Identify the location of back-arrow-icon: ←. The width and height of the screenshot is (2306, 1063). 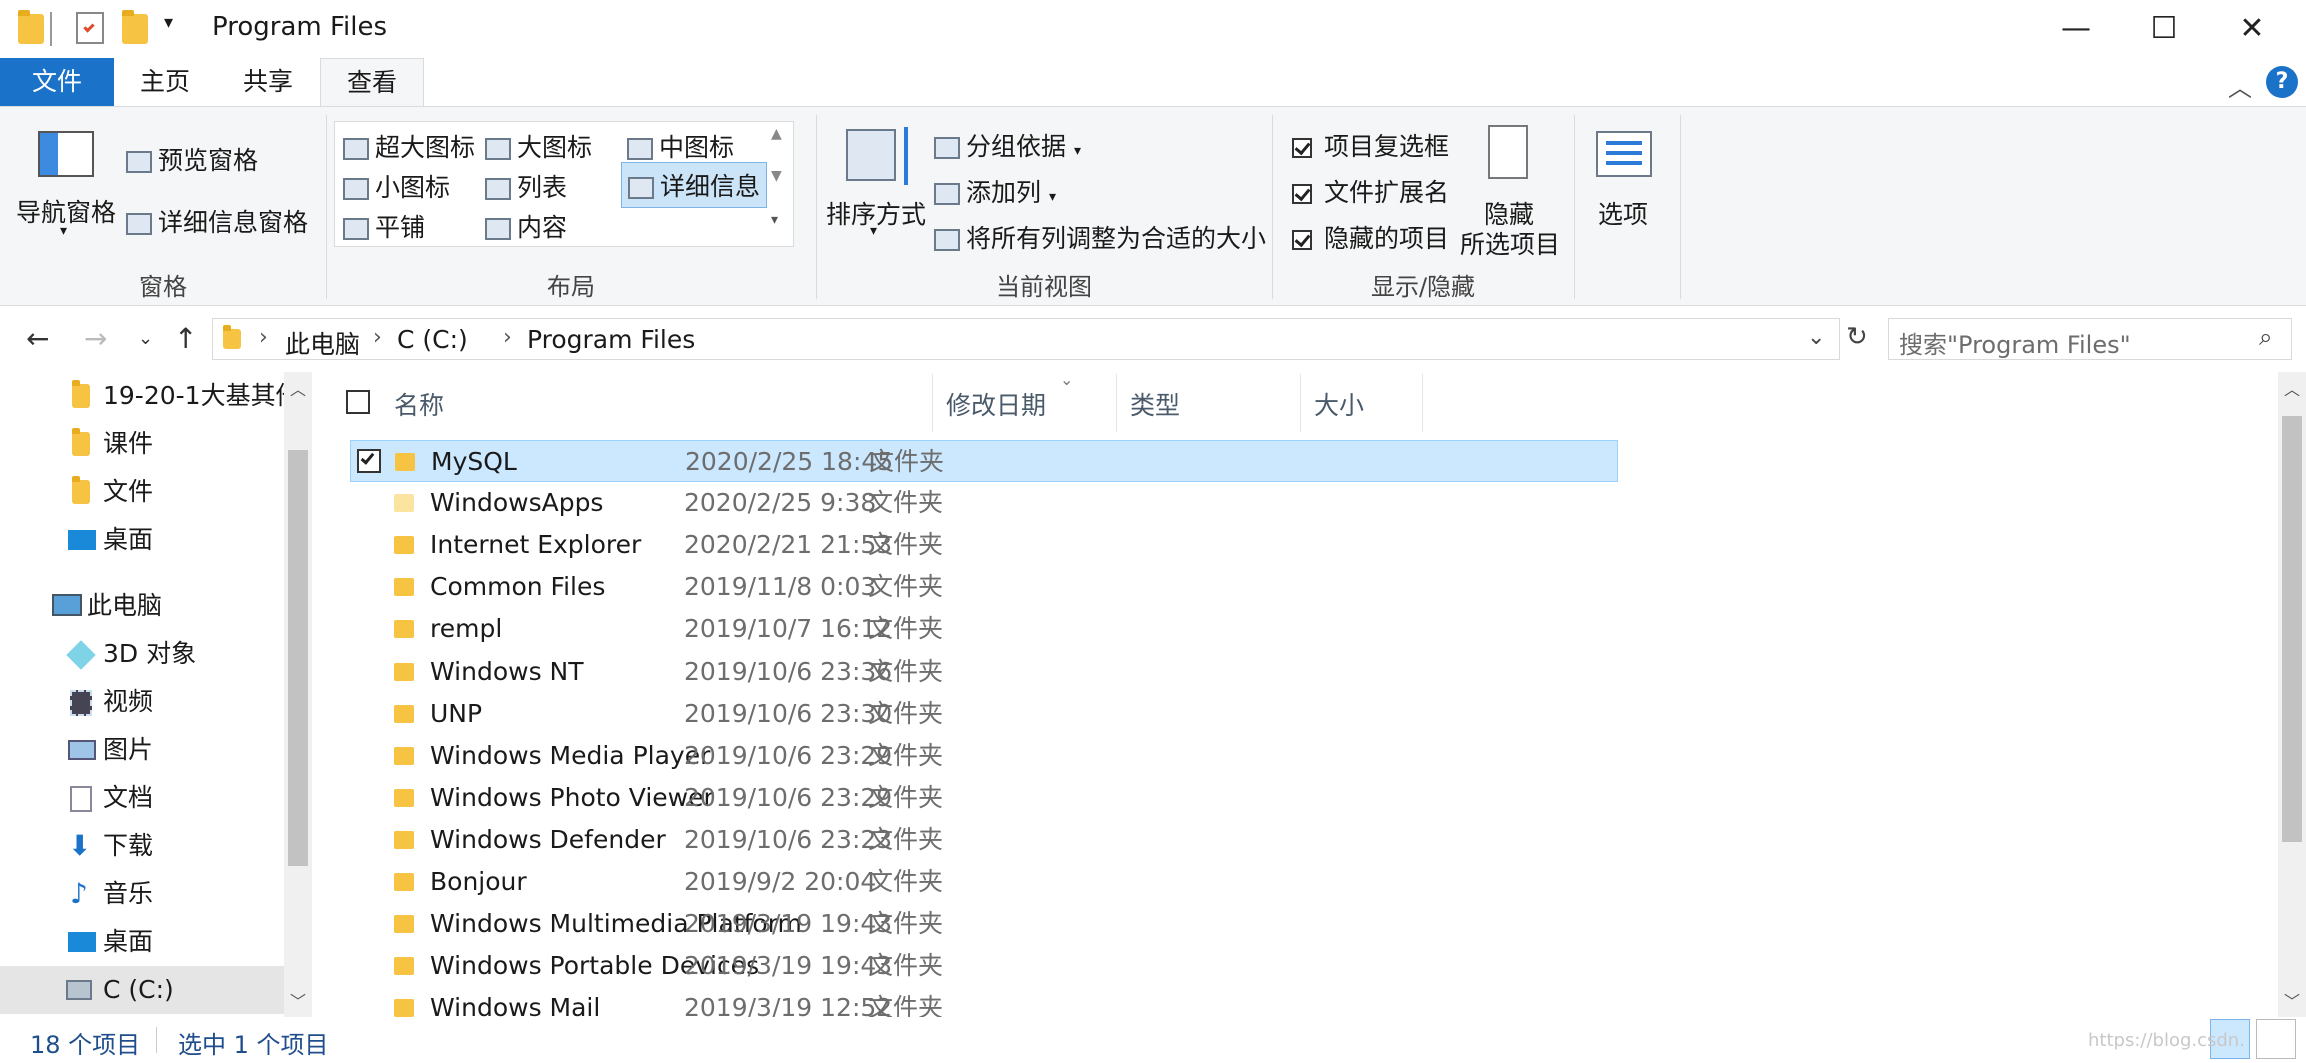
(37, 338).